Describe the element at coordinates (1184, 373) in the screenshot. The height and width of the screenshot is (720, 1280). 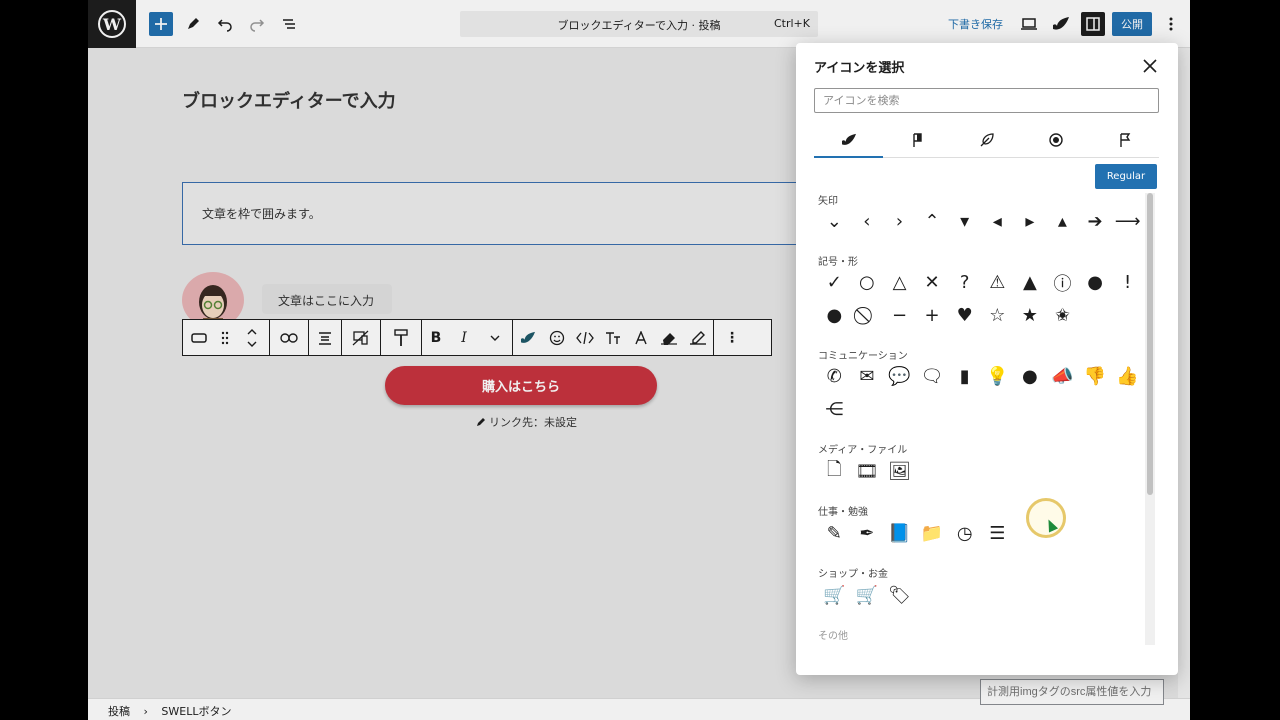
I see `canvas-scrollbar` at that location.